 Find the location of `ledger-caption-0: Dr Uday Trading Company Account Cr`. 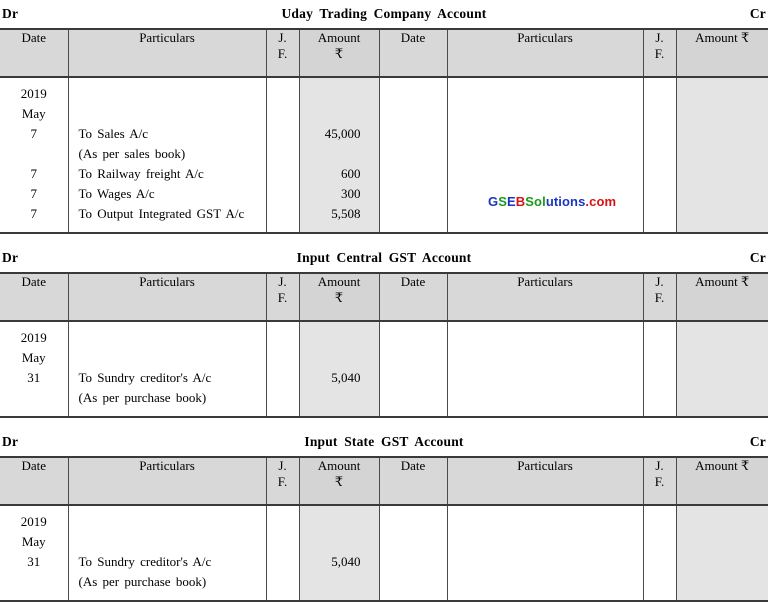

ledger-caption-0: Dr Uday Trading Company Account Cr is located at coordinates (384, 14).